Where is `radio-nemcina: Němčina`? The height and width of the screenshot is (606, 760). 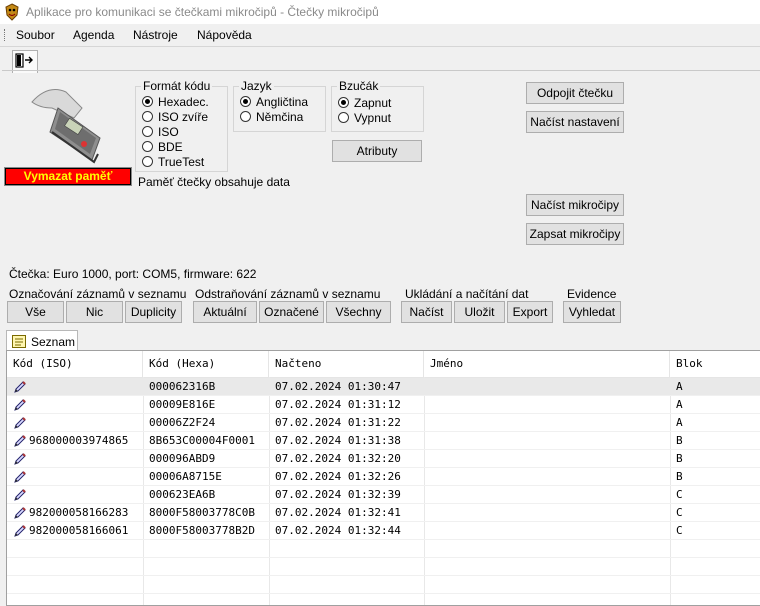 radio-nemcina: Němčina is located at coordinates (274, 116).